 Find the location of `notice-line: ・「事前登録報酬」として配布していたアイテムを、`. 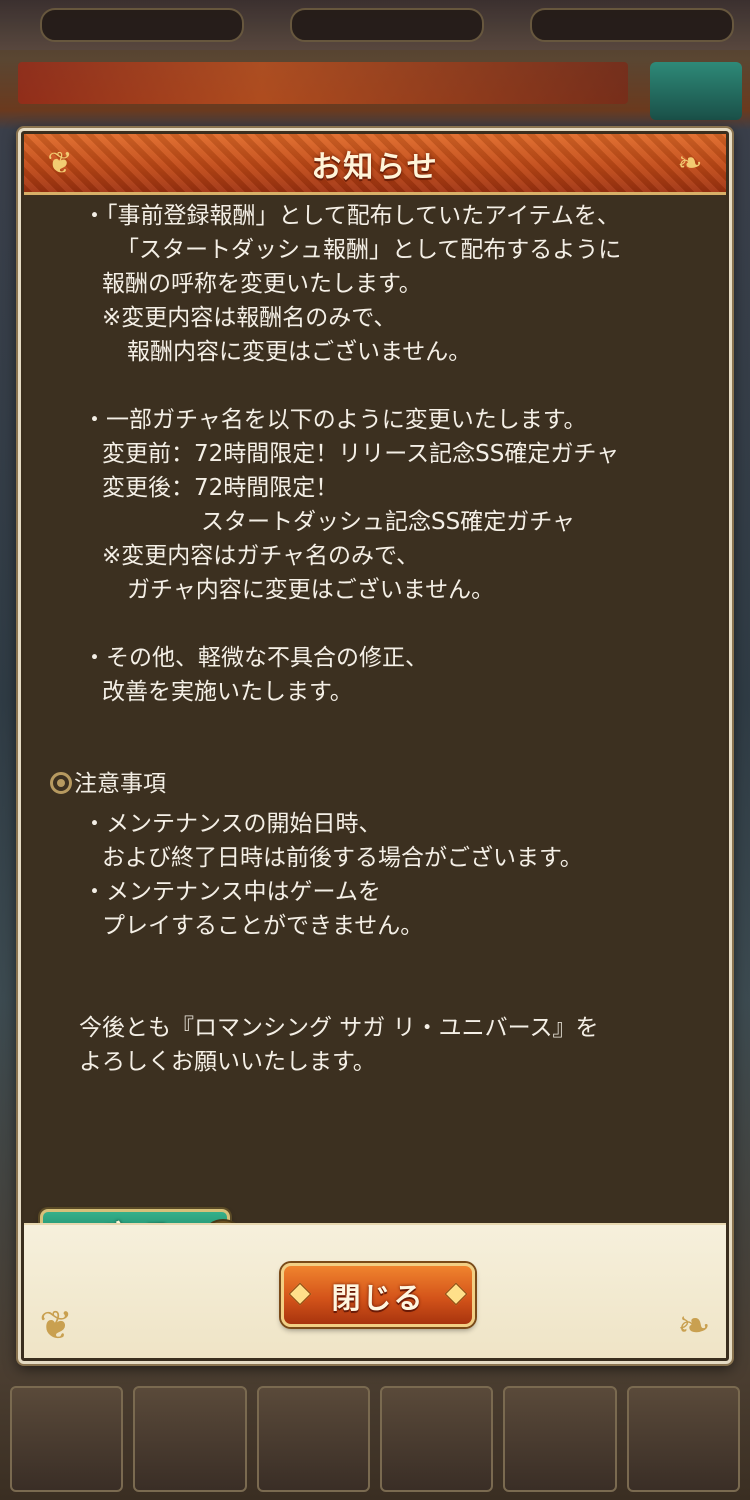

notice-line: ・「事前登録報酬」として配布していたアイテムを、 is located at coordinates (351, 216).